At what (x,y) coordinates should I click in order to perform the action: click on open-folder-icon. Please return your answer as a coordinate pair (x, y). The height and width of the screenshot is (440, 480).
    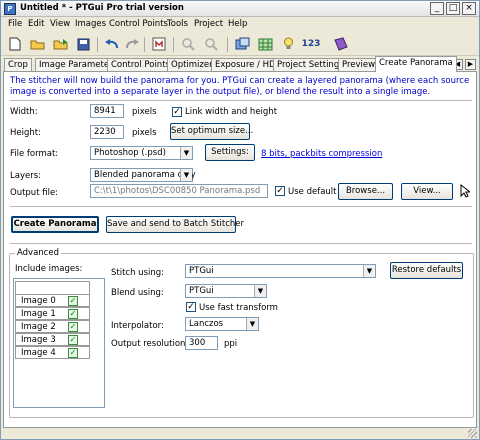
    Looking at the image, I should click on (37, 44).